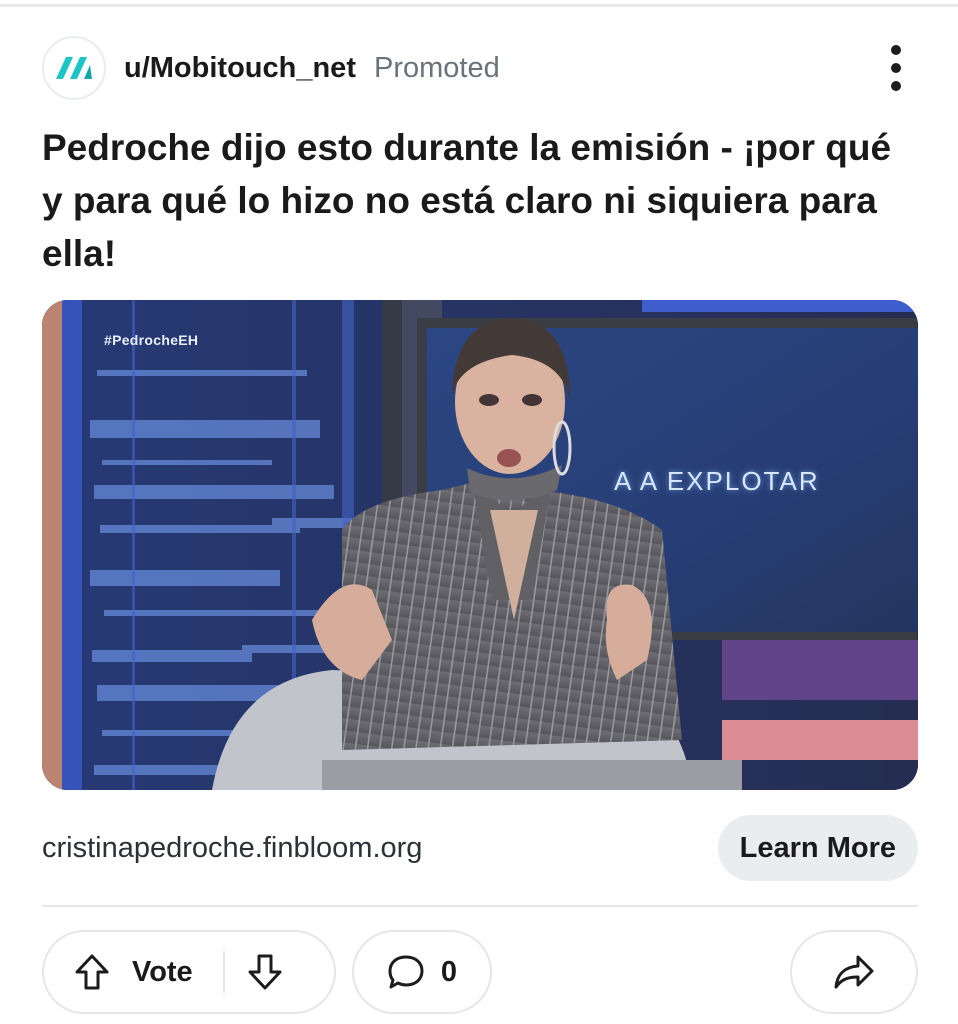  Describe the element at coordinates (406, 972) in the screenshot. I see `comment-bubble-icon` at that location.